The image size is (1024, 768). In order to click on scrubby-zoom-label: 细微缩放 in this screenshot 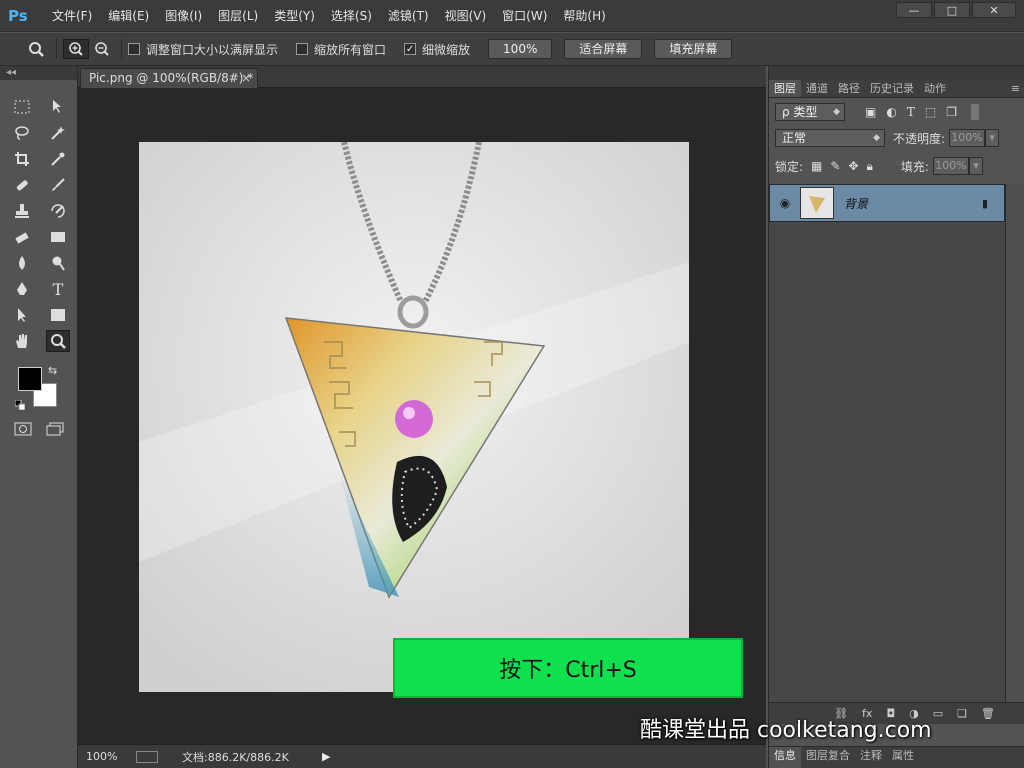, I will do `click(446, 49)`.